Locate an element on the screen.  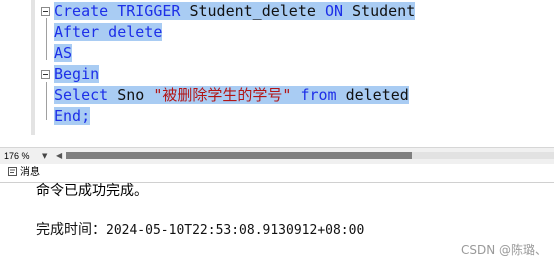
code-line-6: End; is located at coordinates (72, 116).